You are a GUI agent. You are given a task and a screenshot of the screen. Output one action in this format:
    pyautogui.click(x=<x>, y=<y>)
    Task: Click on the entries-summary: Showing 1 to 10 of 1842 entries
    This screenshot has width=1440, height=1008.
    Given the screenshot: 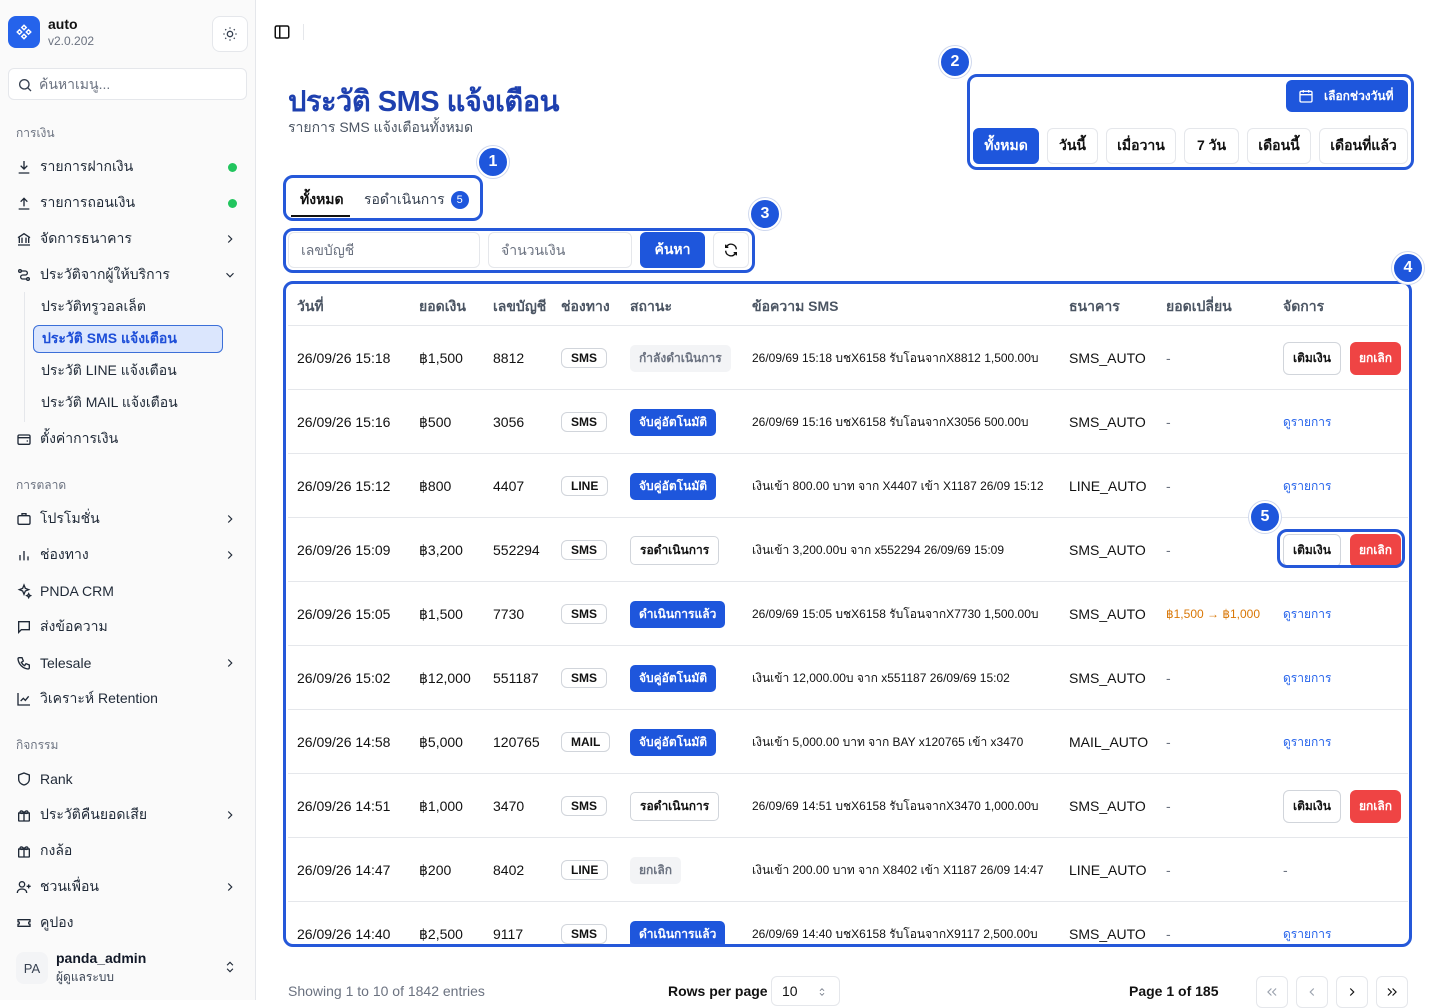 What is the action you would take?
    pyautogui.click(x=386, y=991)
    